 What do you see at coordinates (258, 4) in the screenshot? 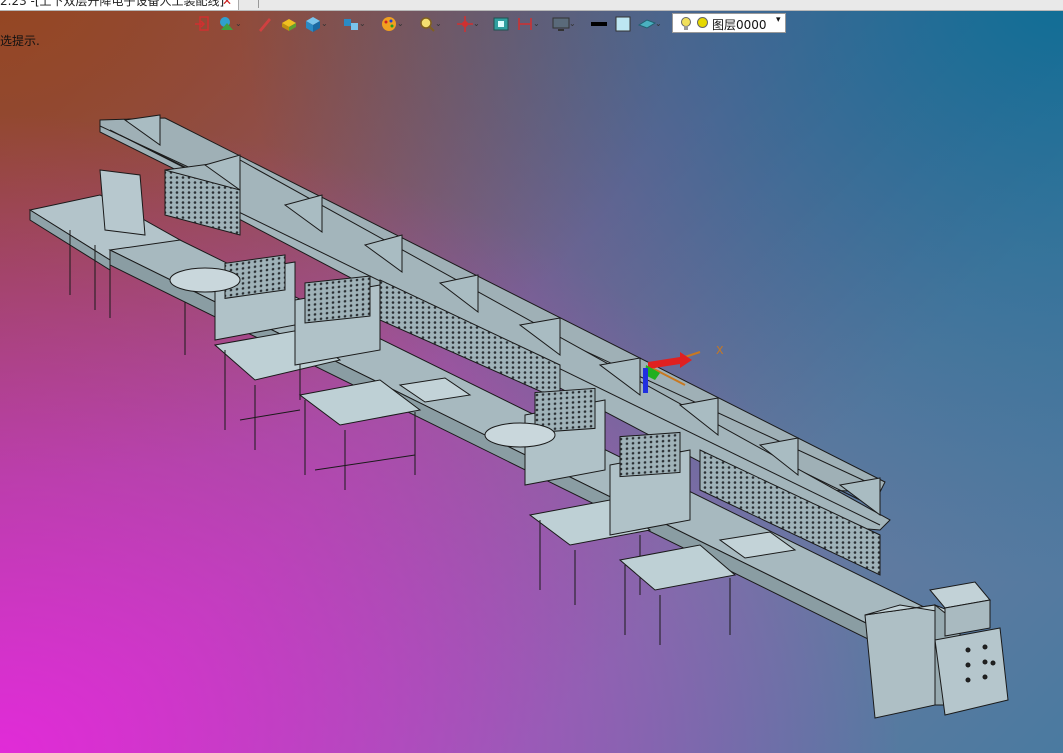
I see `tab-separator` at bounding box center [258, 4].